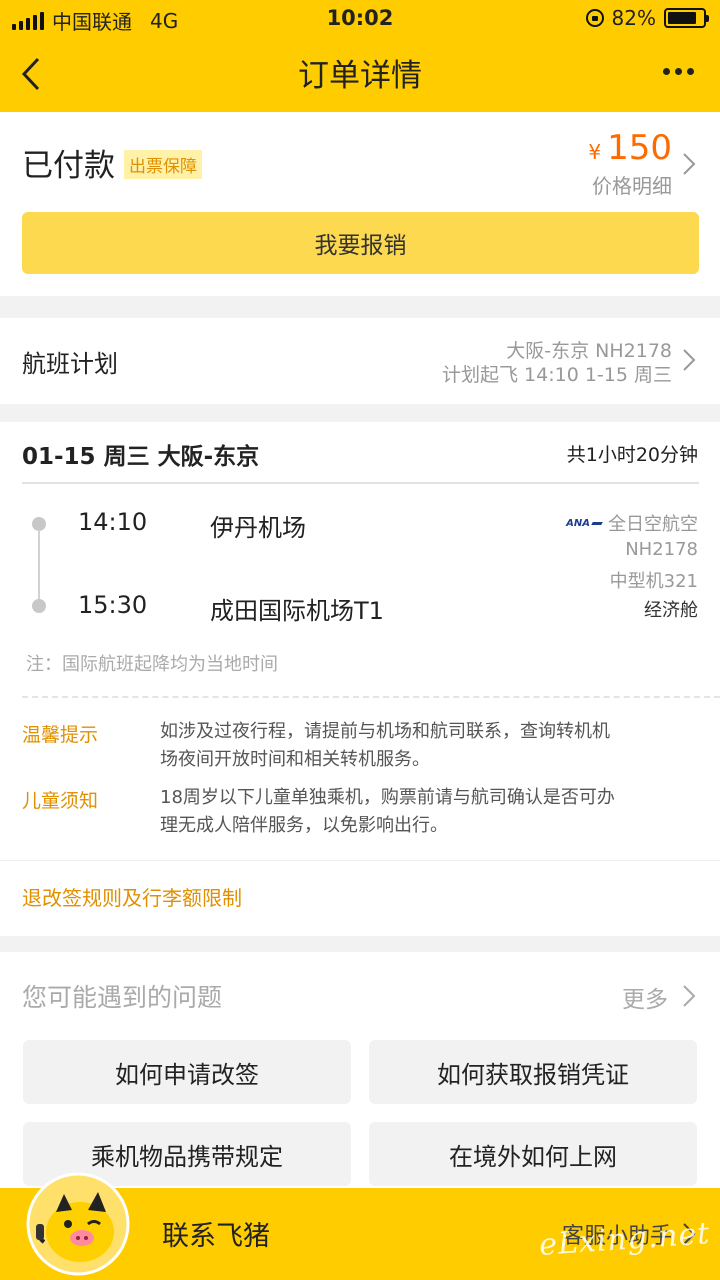 The height and width of the screenshot is (1280, 720). What do you see at coordinates (653, 524) in the screenshot?
I see `airline-name: 全日空航空` at bounding box center [653, 524].